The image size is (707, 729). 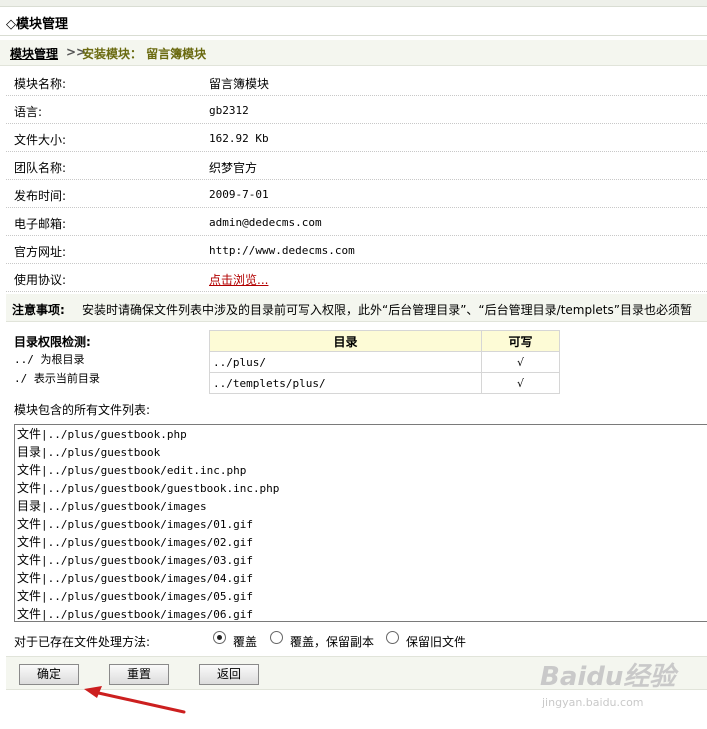 I want to click on directory-cell: ../templets/plus/, so click(x=345, y=383).